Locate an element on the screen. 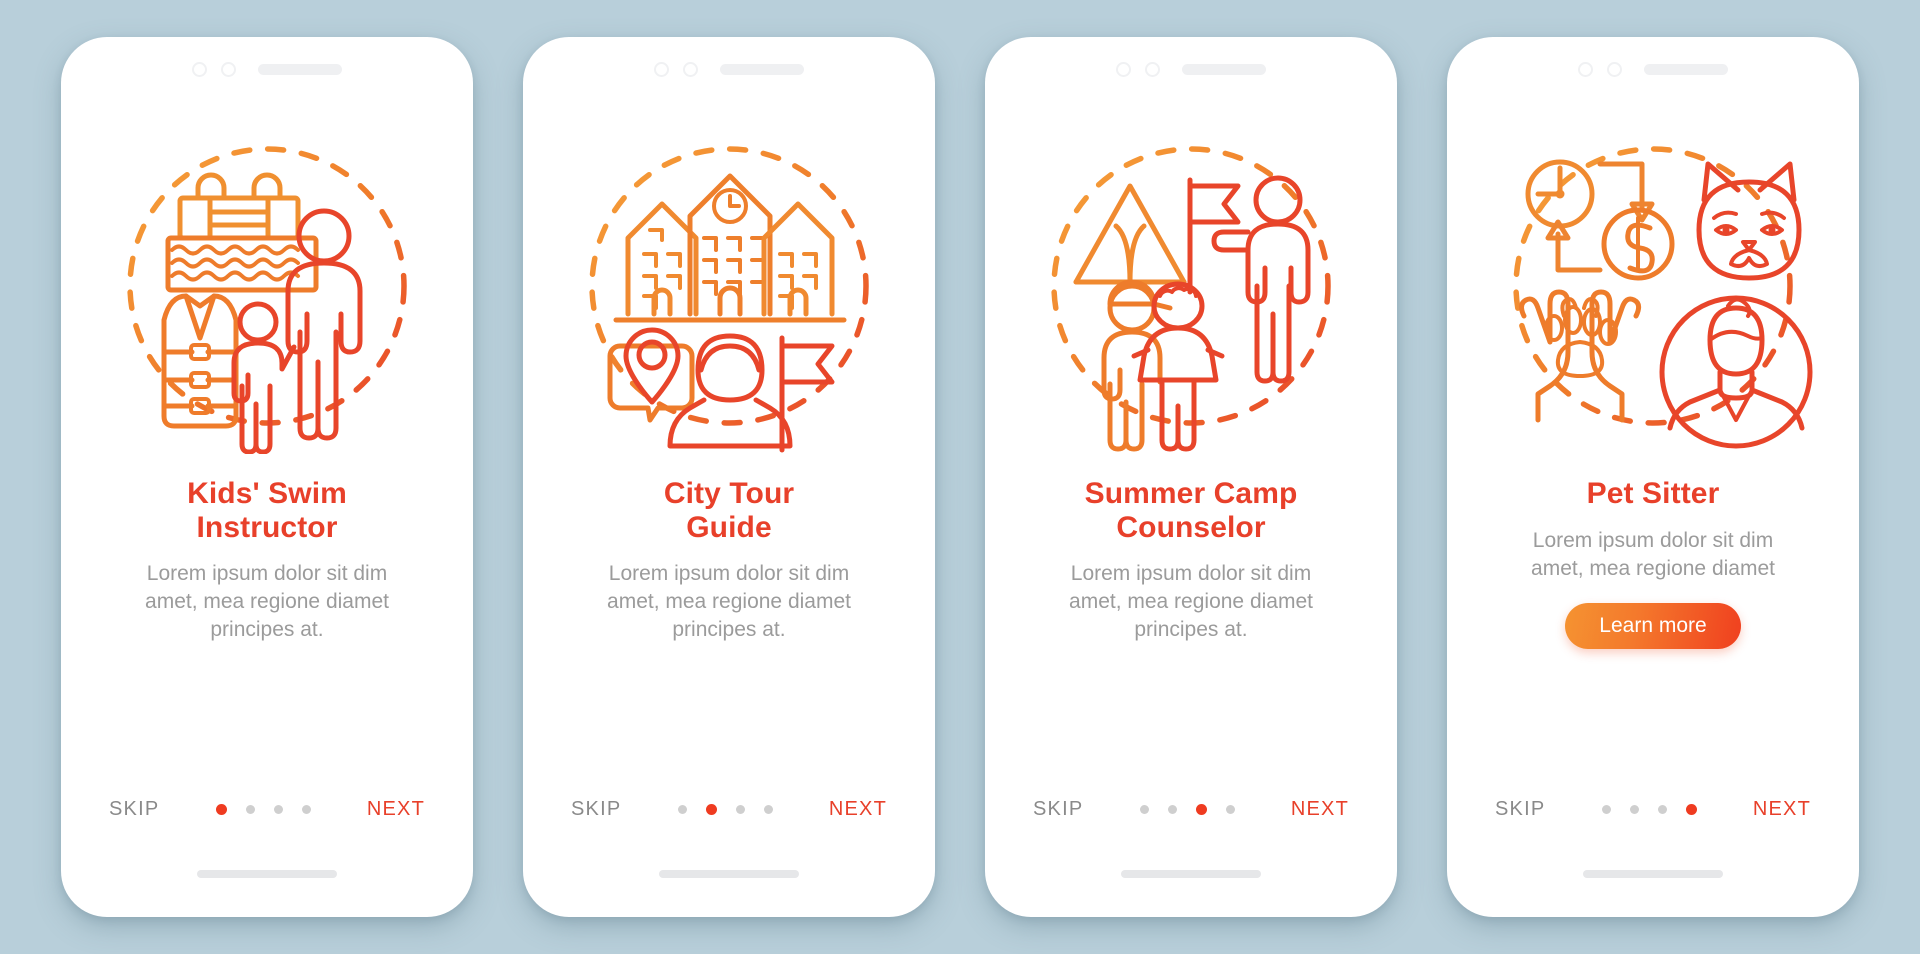 Image resolution: width=1920 pixels, height=954 pixels. screen-3-navrow: SKIP NEXT is located at coordinates (1191, 809).